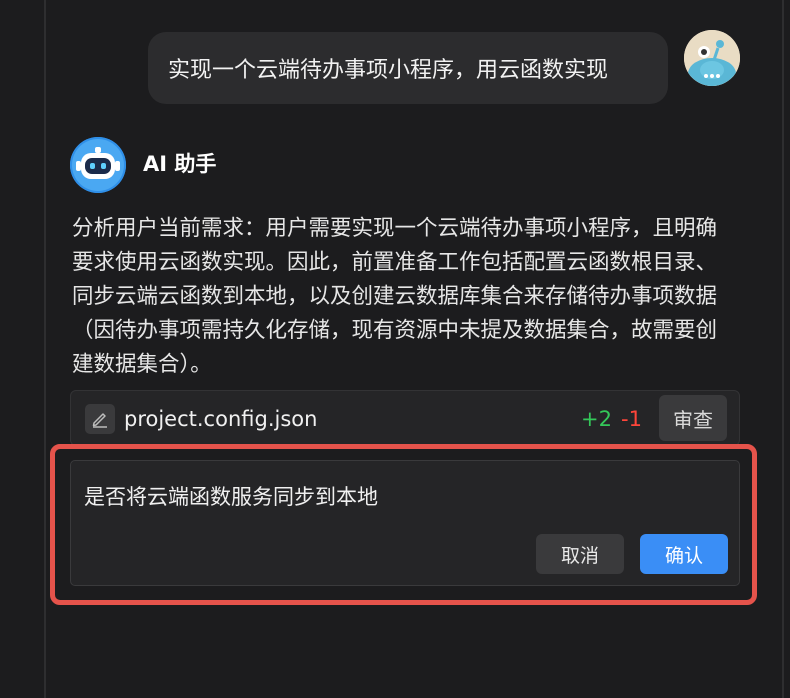 This screenshot has height=698, width=790. What do you see at coordinates (631, 419) in the screenshot?
I see `deletions-count: -1` at bounding box center [631, 419].